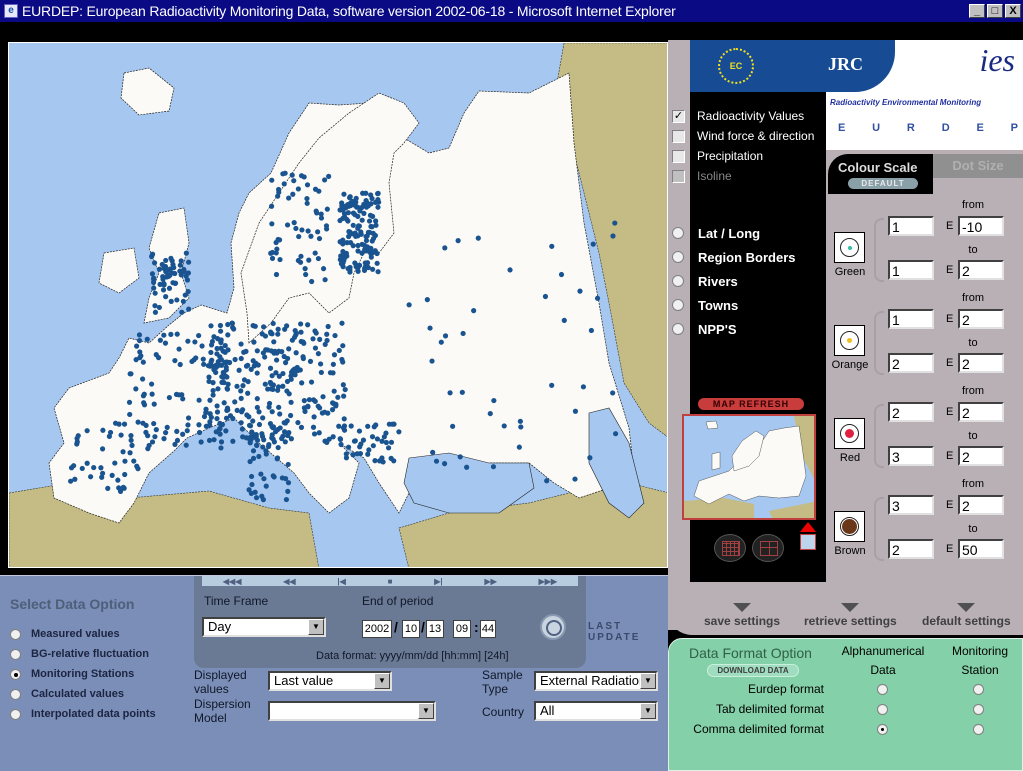 This screenshot has width=1023, height=771. Describe the element at coordinates (330, 681) in the screenshot. I see `displayed-values-select: Last value ▼` at that location.